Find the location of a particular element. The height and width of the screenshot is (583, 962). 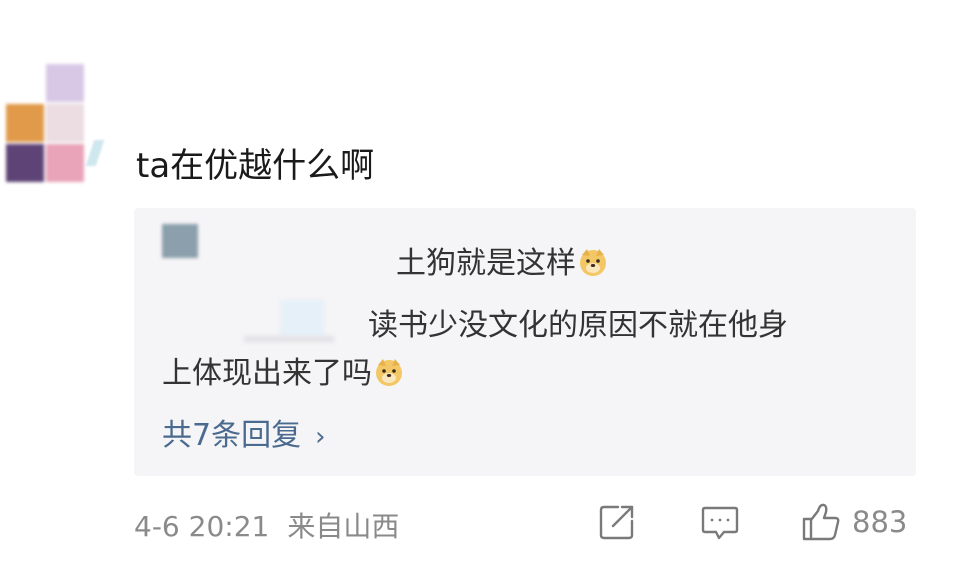

share-button is located at coordinates (617, 522).